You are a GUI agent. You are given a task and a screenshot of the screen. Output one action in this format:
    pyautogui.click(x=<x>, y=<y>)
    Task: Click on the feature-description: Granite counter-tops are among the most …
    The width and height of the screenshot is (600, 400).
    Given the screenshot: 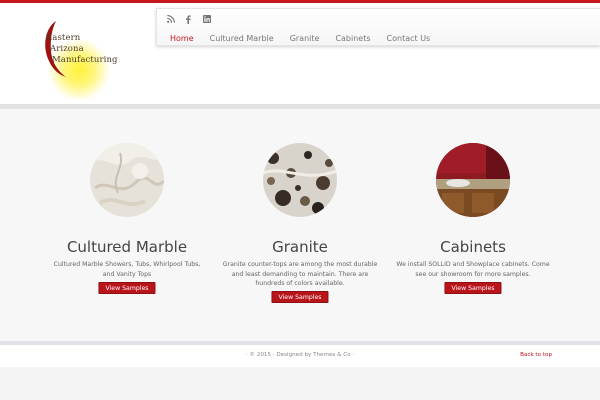 What is the action you would take?
    pyautogui.click(x=300, y=274)
    